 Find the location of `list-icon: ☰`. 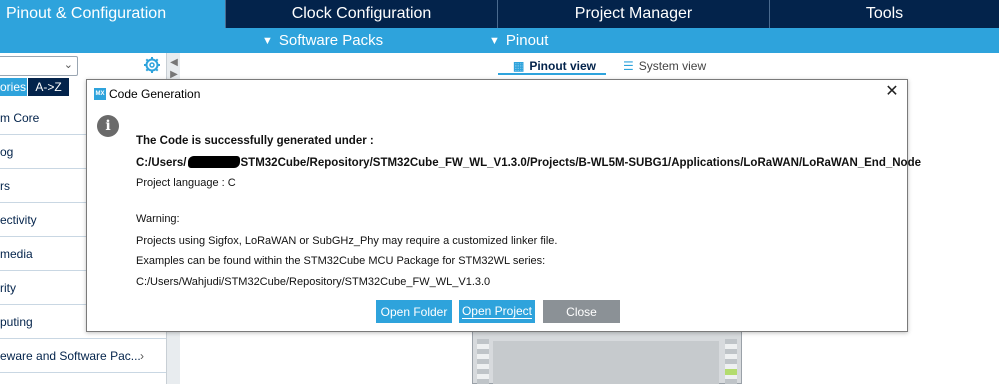

list-icon: ☰ is located at coordinates (628, 66).